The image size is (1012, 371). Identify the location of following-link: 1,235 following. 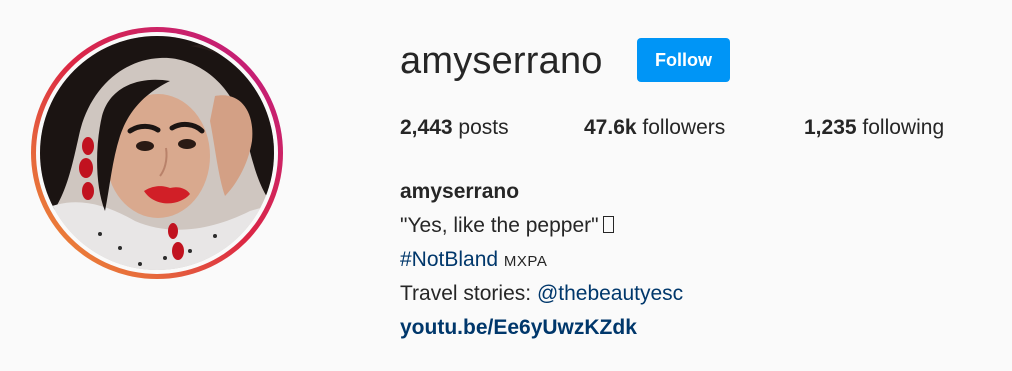
(874, 128).